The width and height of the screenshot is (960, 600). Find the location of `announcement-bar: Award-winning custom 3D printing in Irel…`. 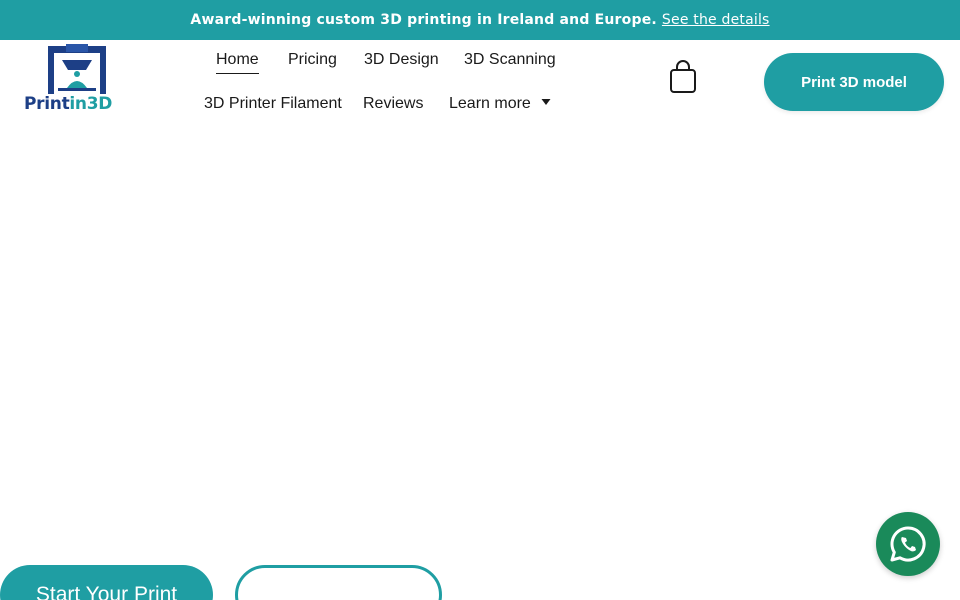

announcement-bar: Award-winning custom 3D printing in Irel… is located at coordinates (480, 20).